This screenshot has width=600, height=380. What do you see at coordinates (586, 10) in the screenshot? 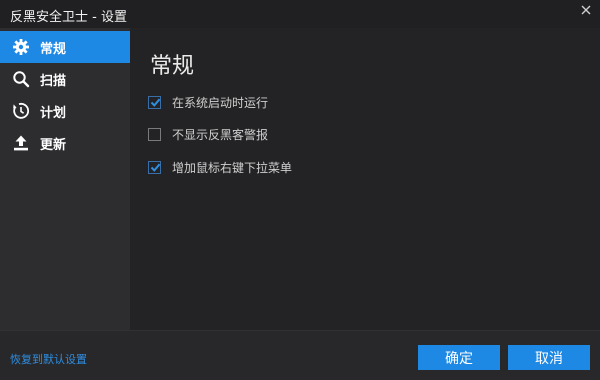
I see `close-icon` at bounding box center [586, 10].